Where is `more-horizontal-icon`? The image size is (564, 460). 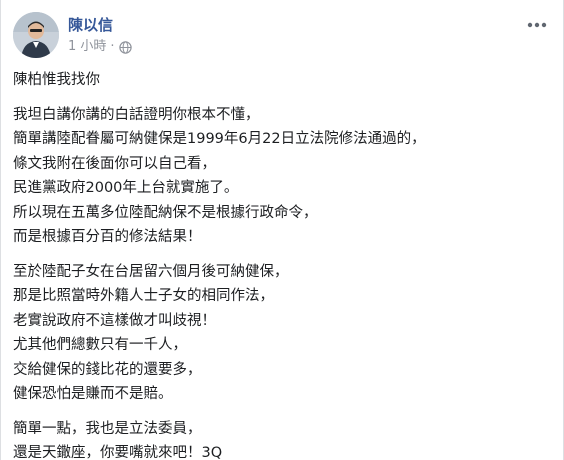
more-horizontal-icon is located at coordinates (537, 25).